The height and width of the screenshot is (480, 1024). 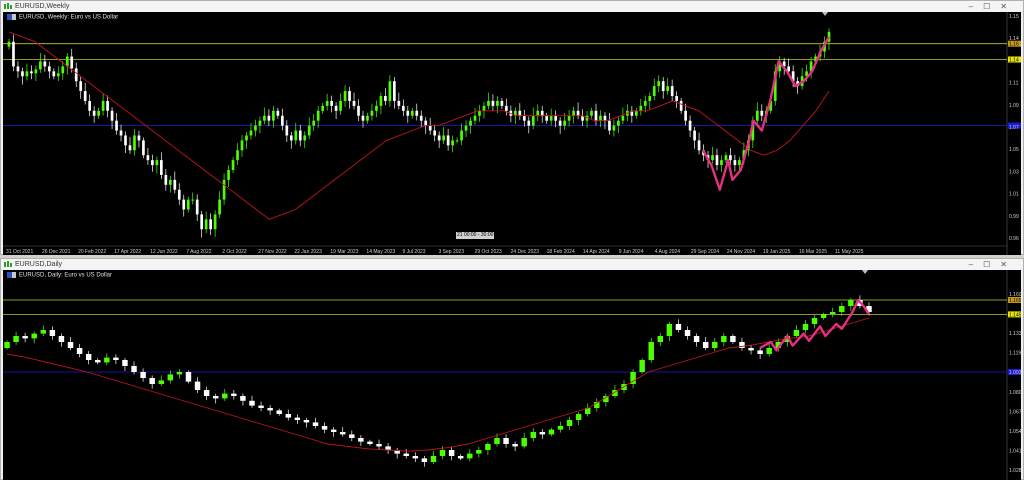 I want to click on time-tick-label: 18 Feb 2024, so click(x=561, y=252).